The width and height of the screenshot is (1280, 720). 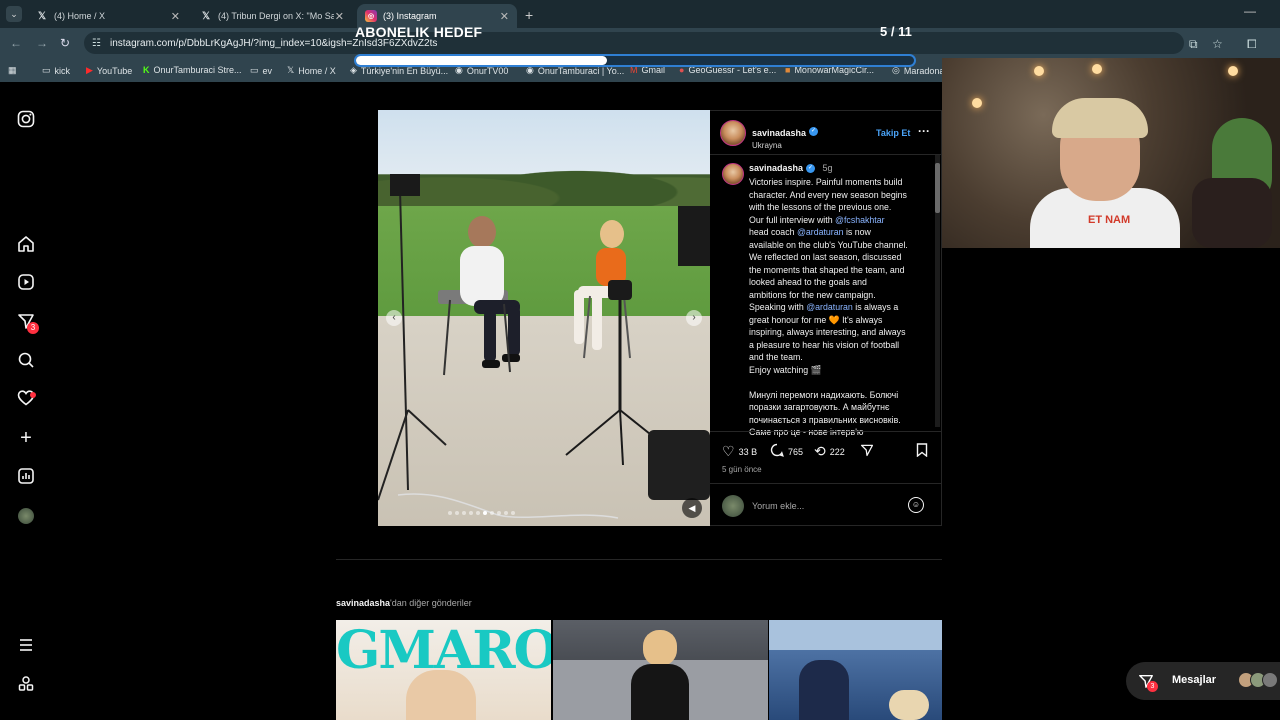 I want to click on tab-tribun-dergi: 𝕏 (4) Tribun Dergi on X: "Mo Sala ✕, so click(x=272, y=16).